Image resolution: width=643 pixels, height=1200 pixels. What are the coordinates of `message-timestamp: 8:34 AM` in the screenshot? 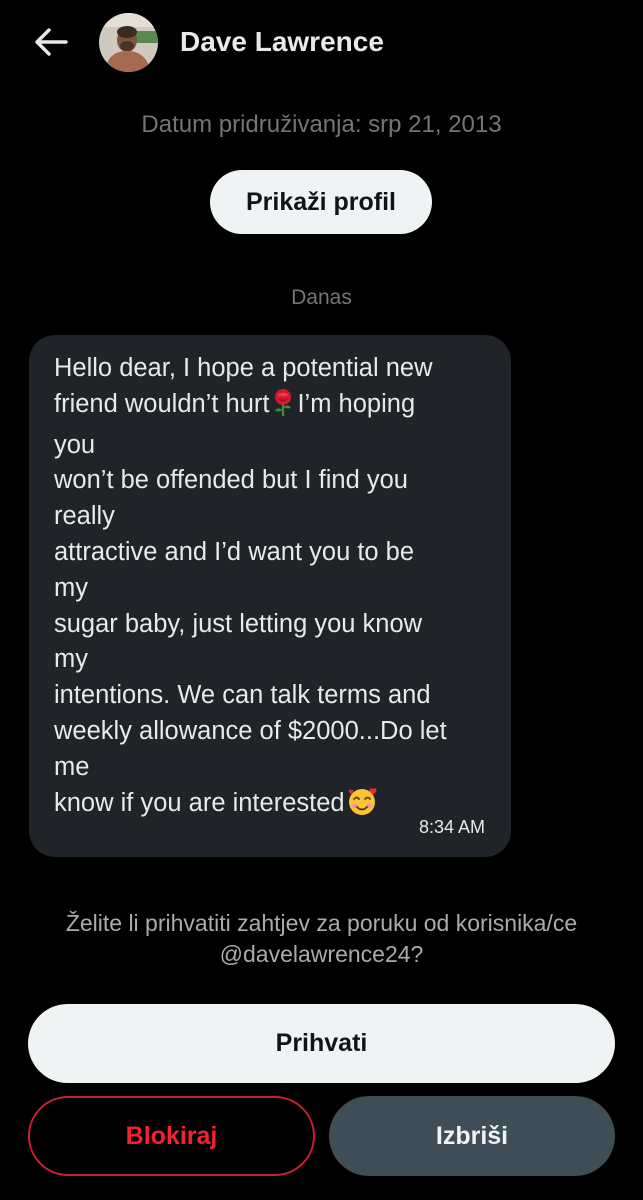 It's located at (451, 827).